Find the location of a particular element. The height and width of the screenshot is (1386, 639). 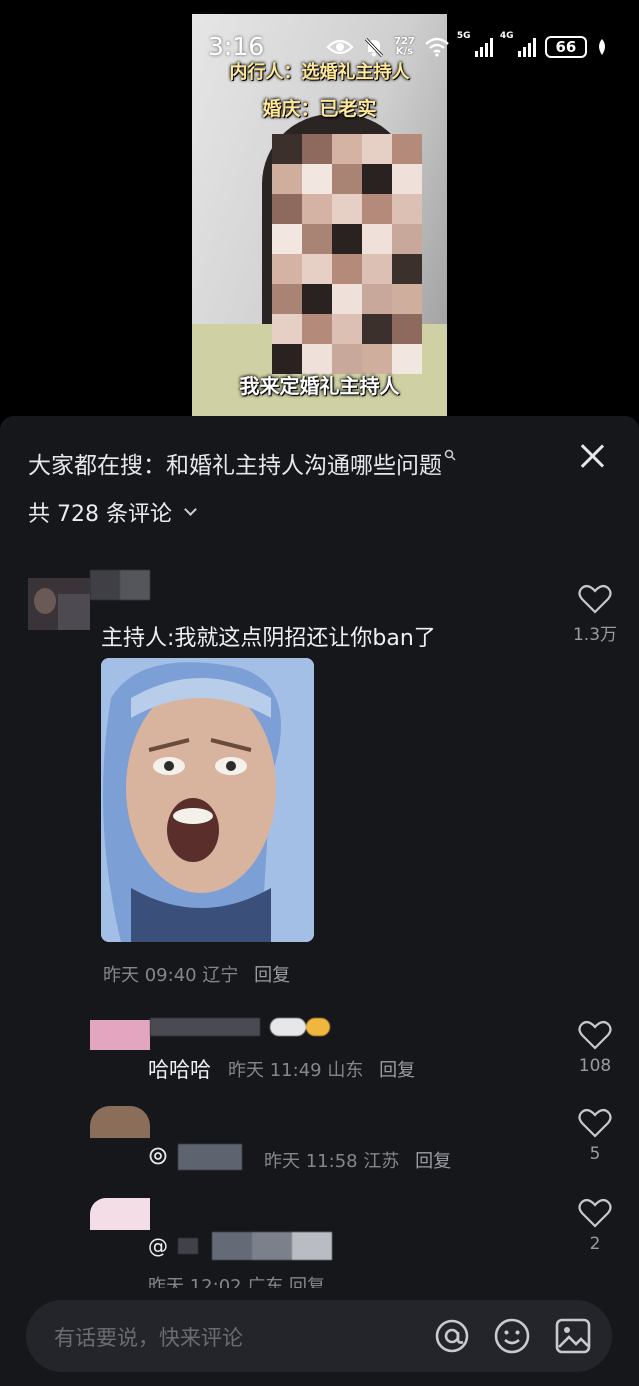

video-frame: 内行人：选婚礼主持人 婚庆：已老实 我来定婚礼主持人 is located at coordinates (319, 215).